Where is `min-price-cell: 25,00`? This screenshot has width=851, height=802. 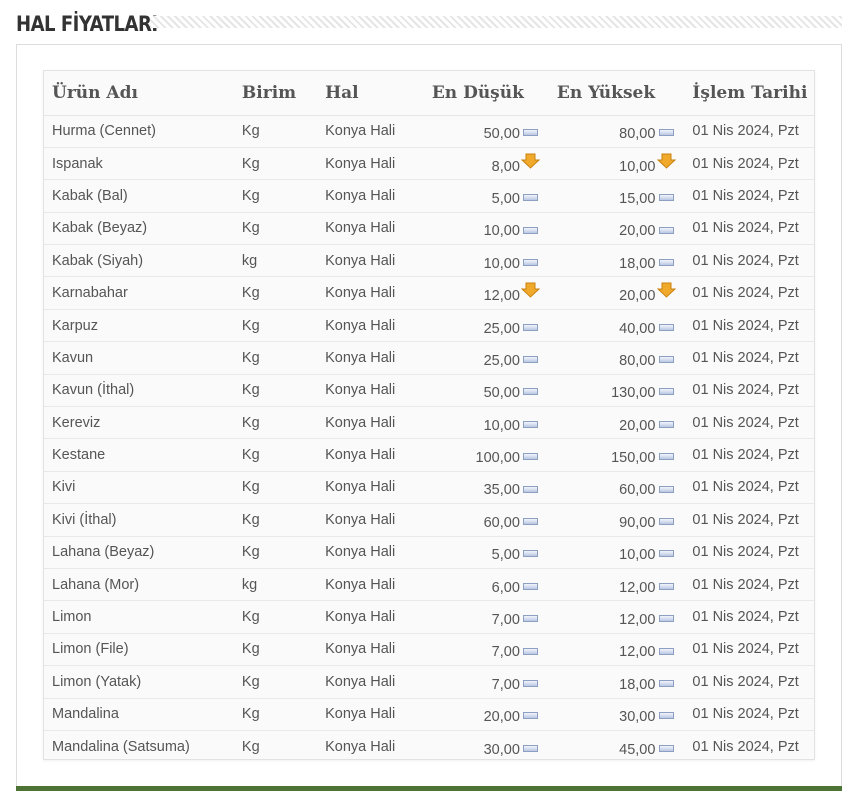 min-price-cell: 25,00 is located at coordinates (483, 325).